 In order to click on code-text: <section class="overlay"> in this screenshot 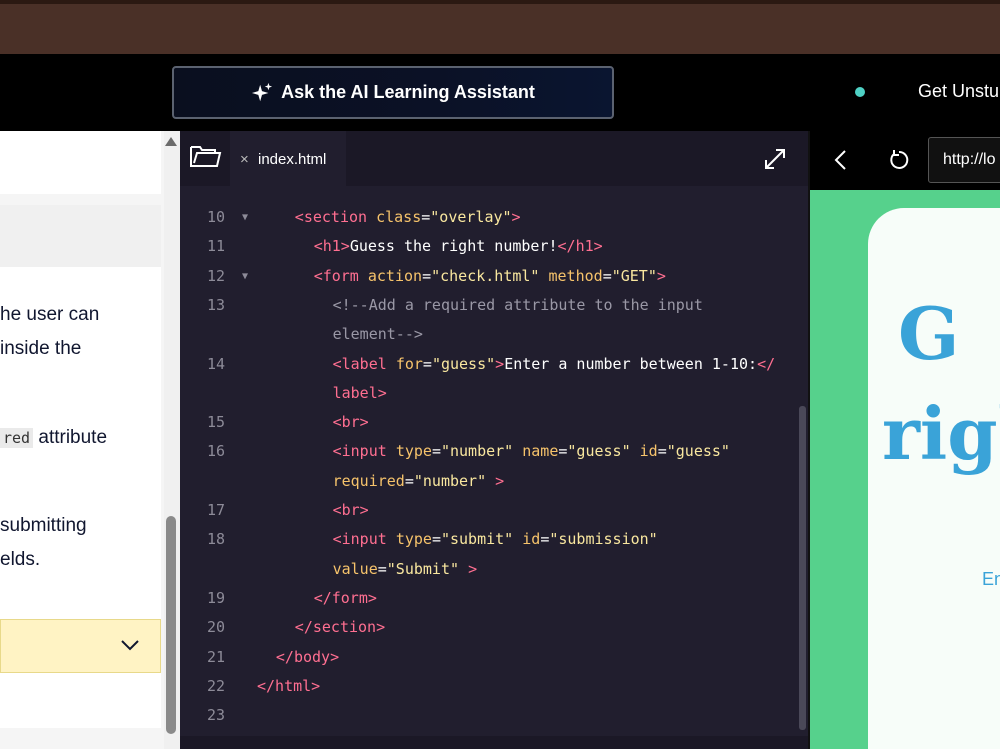, I will do `click(407, 217)`.